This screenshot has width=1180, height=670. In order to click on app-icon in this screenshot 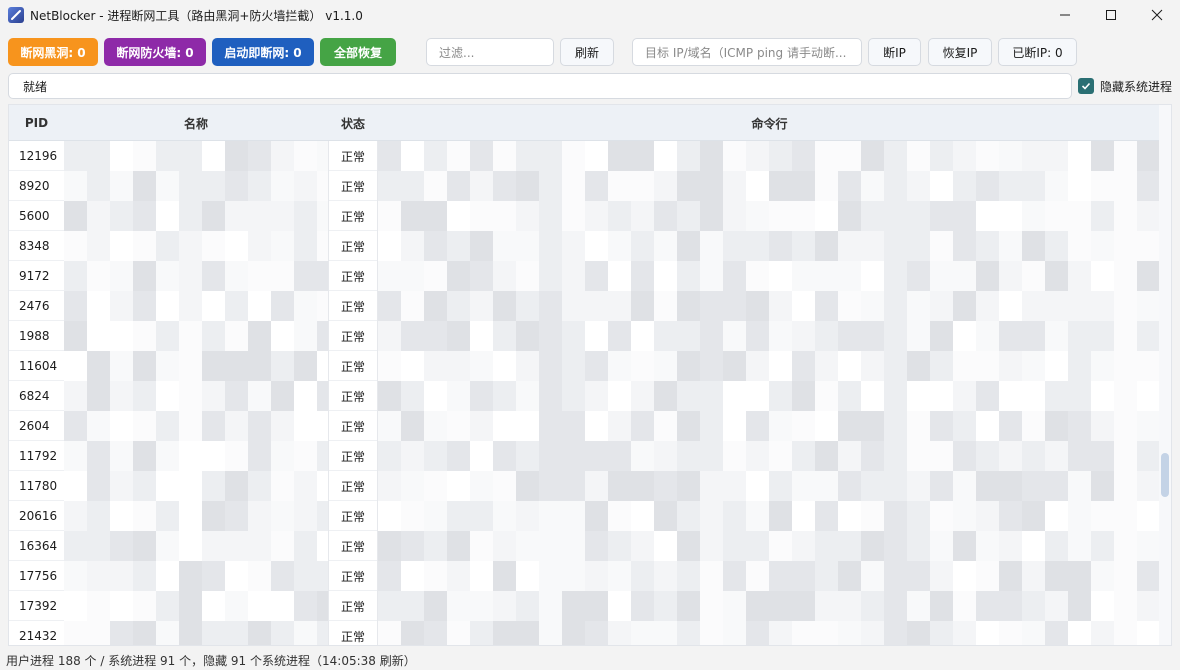, I will do `click(16, 15)`.